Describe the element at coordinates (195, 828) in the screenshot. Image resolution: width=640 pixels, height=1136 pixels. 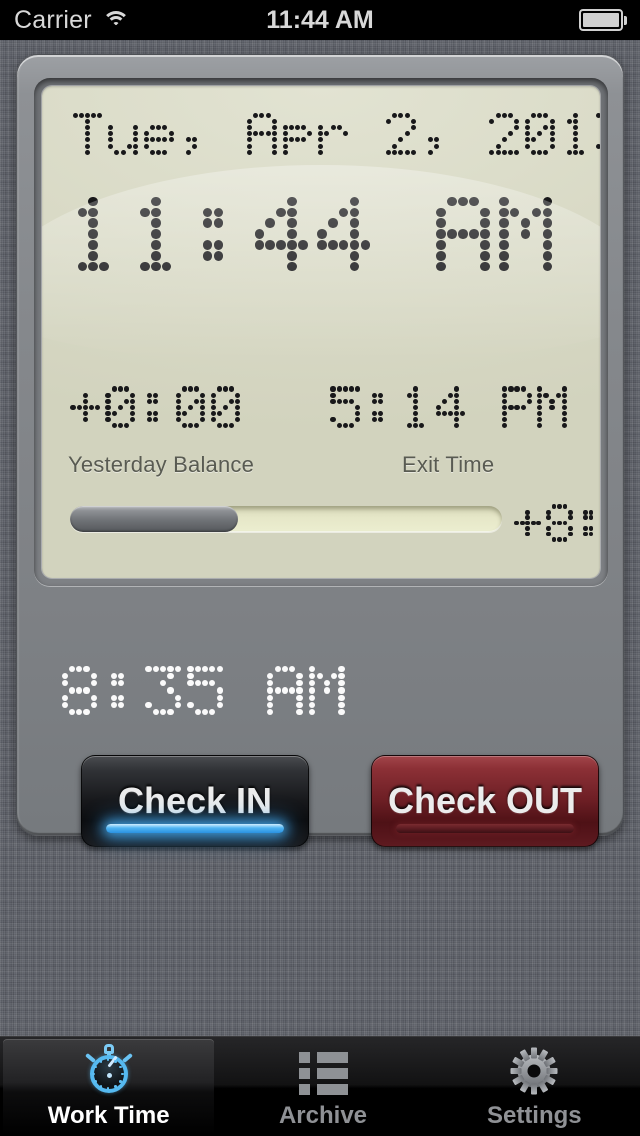
I see `check-in-indicator` at that location.